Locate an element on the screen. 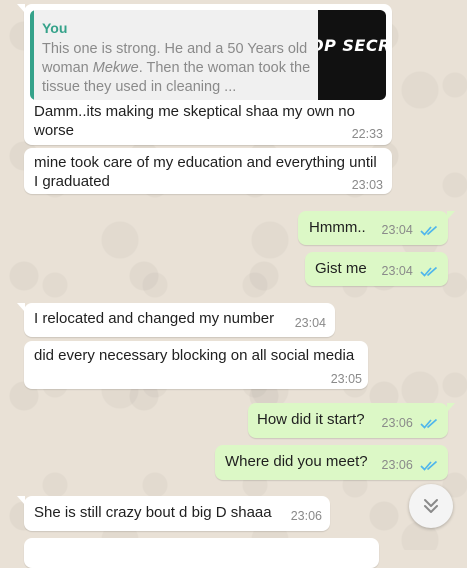 The width and height of the screenshot is (467, 568). reply-sender: You is located at coordinates (55, 28).